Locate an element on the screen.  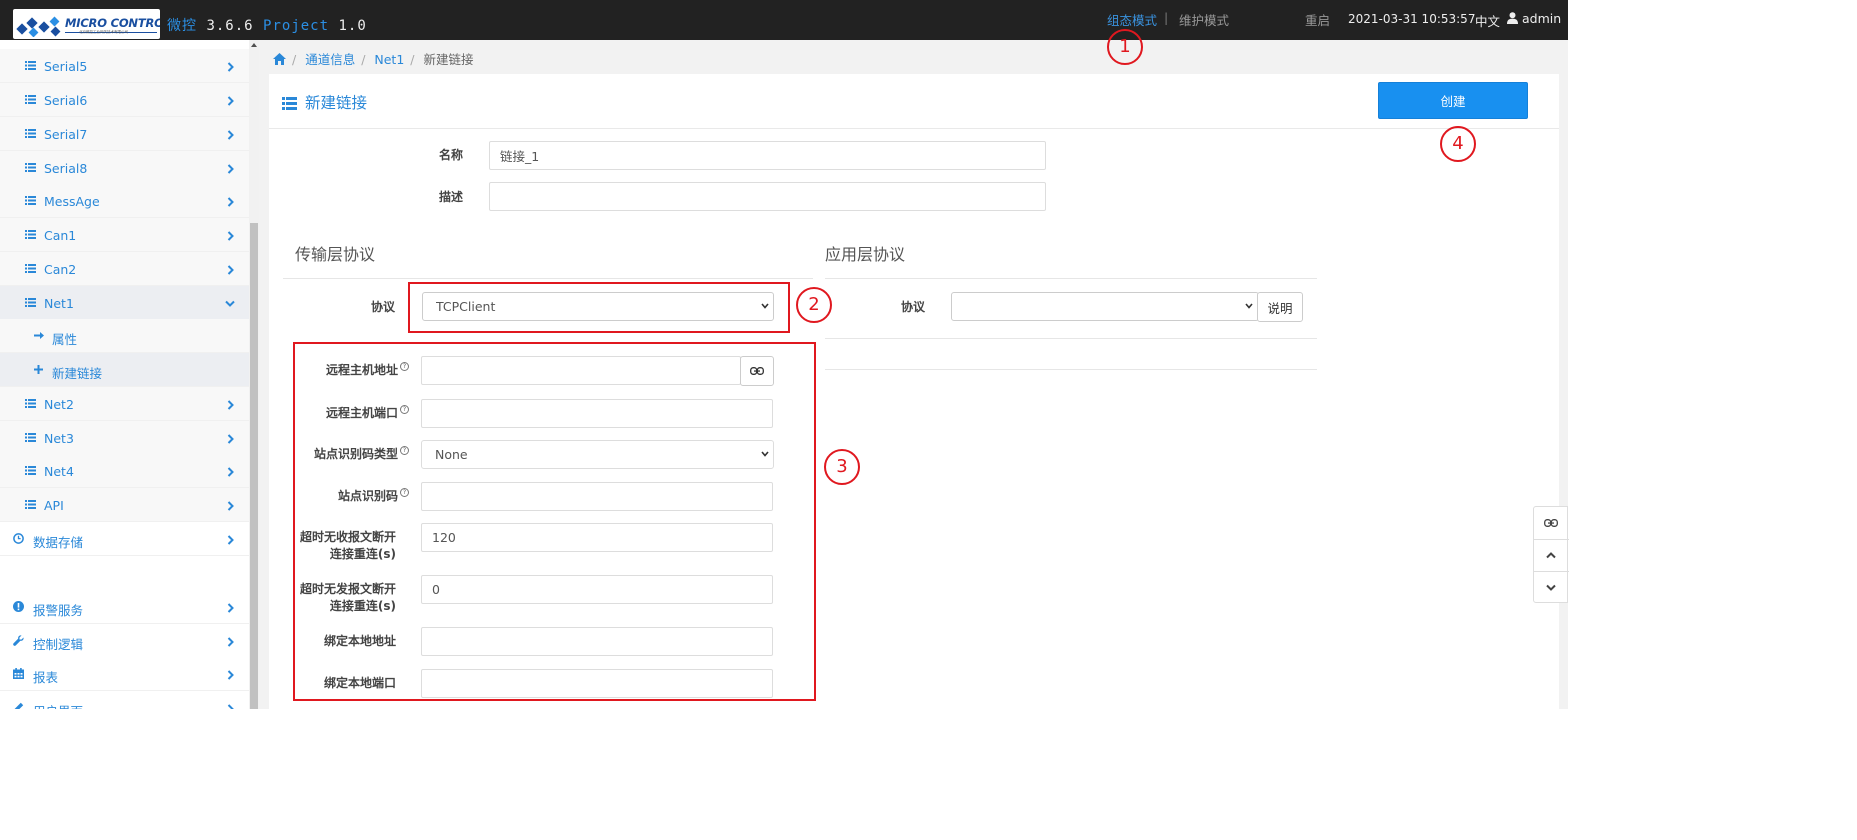
app-title: 微控 3.6.6 Project 1.0 is located at coordinates (267, 25).